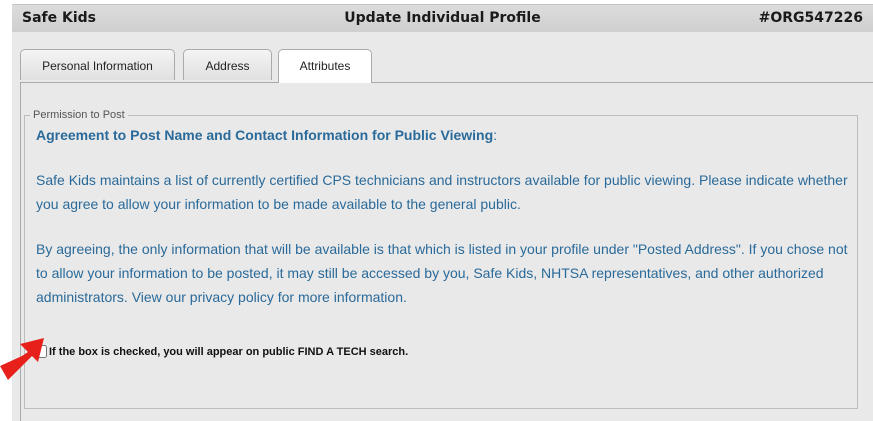  What do you see at coordinates (22, 359) in the screenshot?
I see `red-arrow-icon` at bounding box center [22, 359].